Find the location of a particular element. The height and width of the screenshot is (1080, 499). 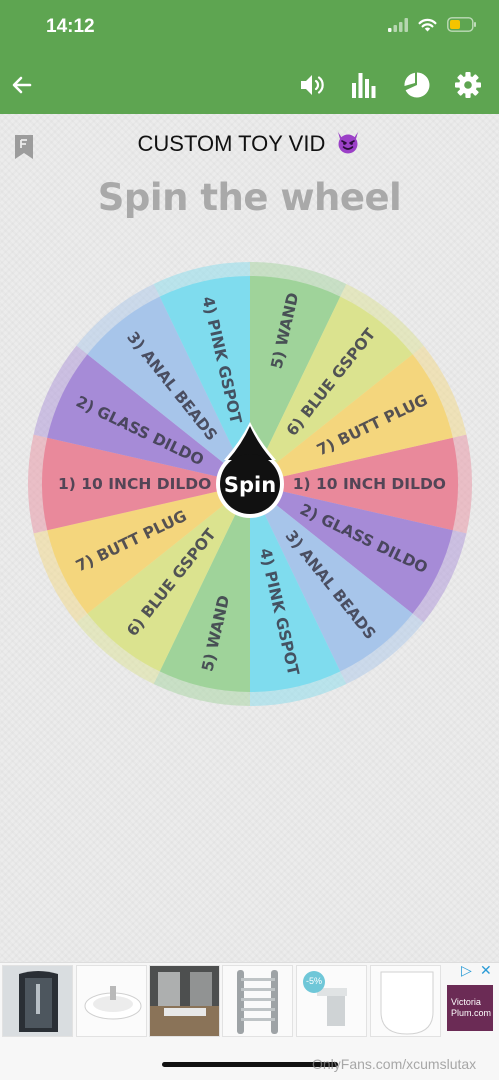

wheel-title-text: CUSTOM TOY VID is located at coordinates (231, 143).